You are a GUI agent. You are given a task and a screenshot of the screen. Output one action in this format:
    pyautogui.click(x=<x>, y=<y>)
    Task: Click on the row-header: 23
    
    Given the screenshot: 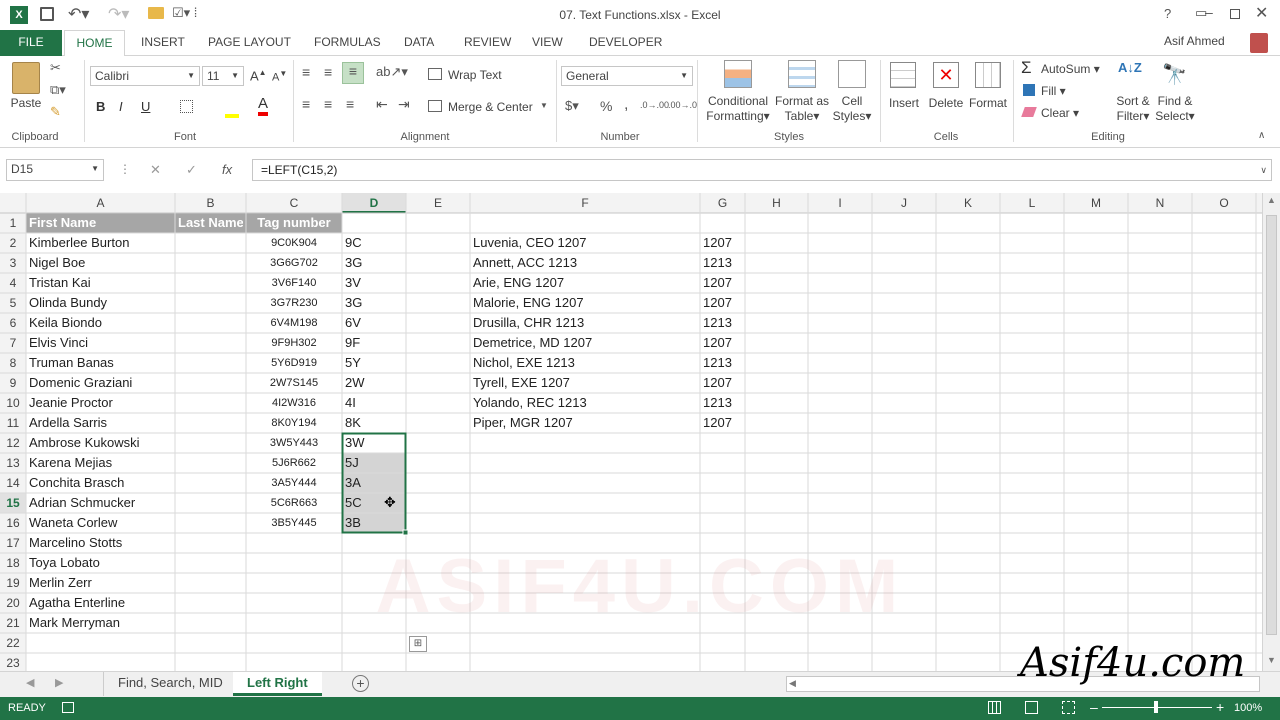 What is the action you would take?
    pyautogui.click(x=13, y=662)
    